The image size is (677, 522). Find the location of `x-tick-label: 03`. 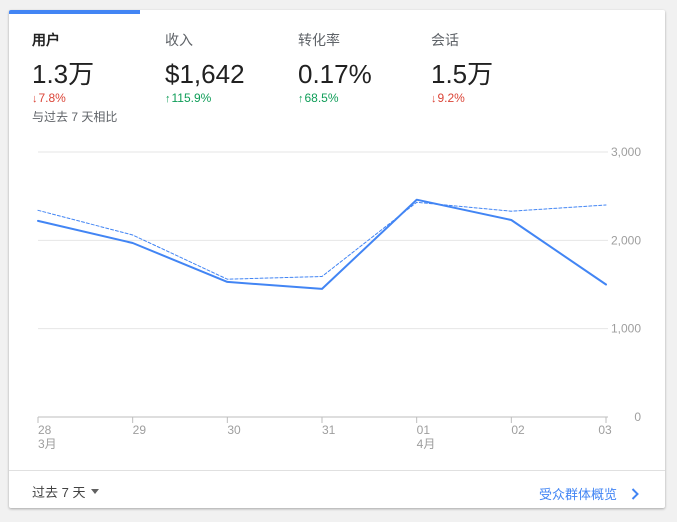

x-tick-label: 03 is located at coordinates (605, 430).